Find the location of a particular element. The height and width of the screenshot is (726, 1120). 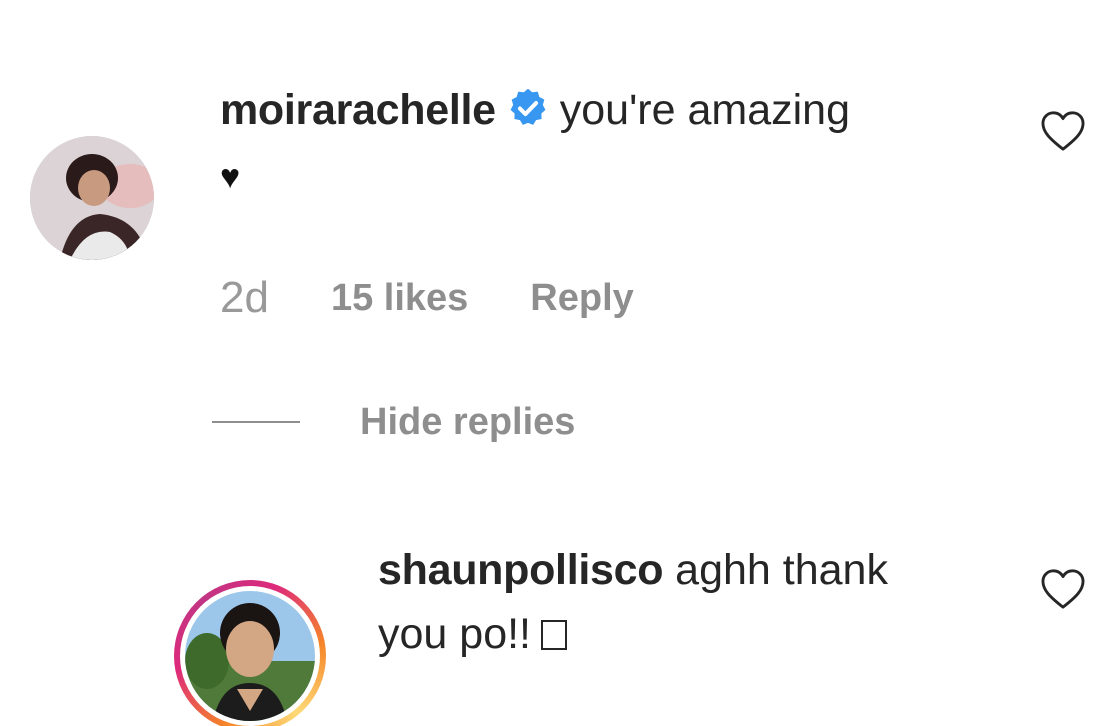

reply-avatar is located at coordinates (250, 656).